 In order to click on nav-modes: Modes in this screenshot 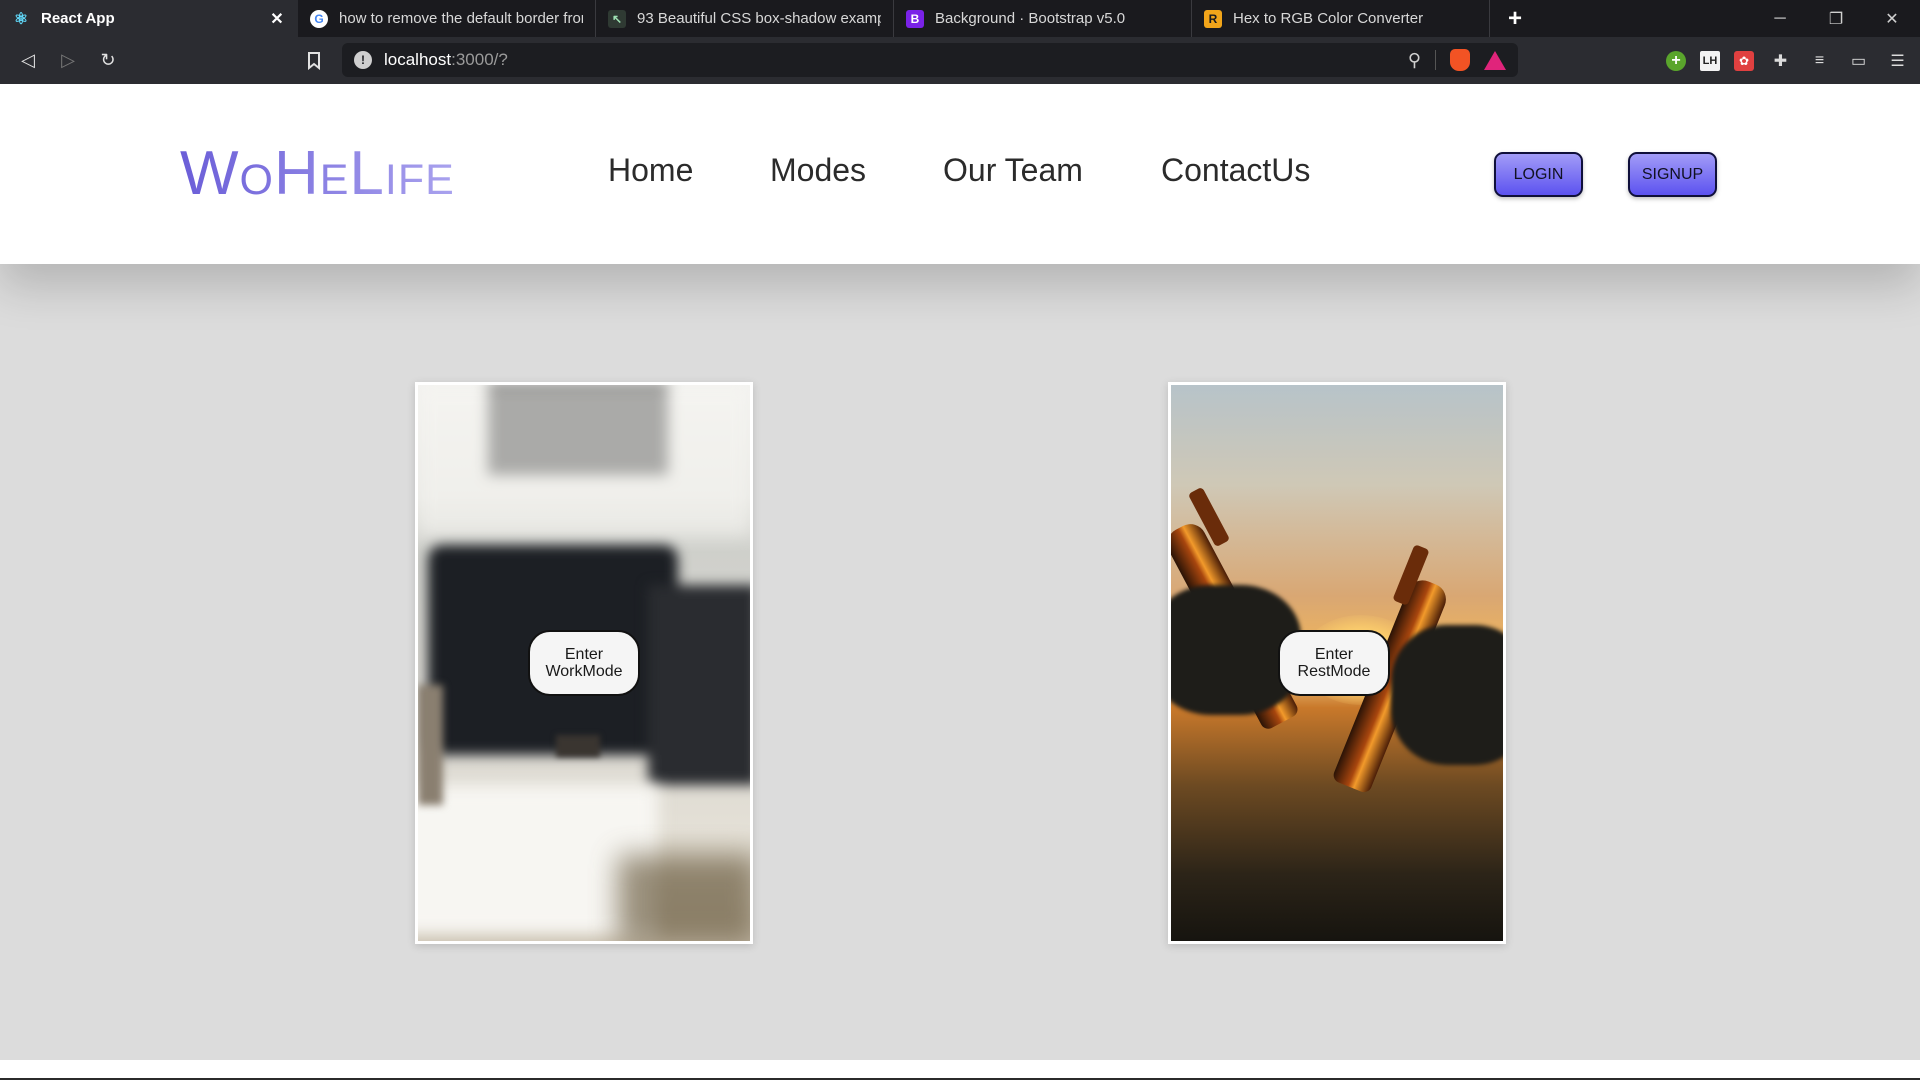, I will do `click(818, 170)`.